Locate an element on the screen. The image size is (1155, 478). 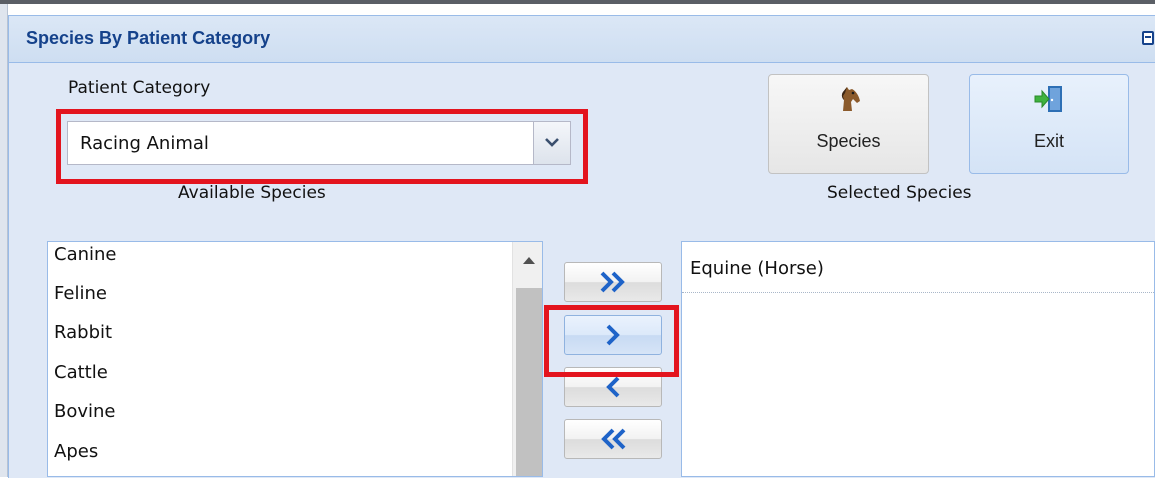
list-item: Equine (Horse) is located at coordinates (918, 272).